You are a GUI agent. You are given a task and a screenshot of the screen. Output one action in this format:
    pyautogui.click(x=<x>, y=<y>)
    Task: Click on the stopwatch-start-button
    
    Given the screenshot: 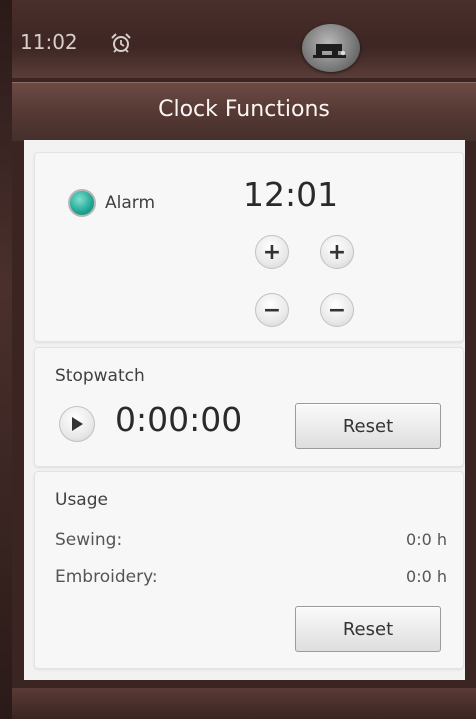 What is the action you would take?
    pyautogui.click(x=77, y=424)
    